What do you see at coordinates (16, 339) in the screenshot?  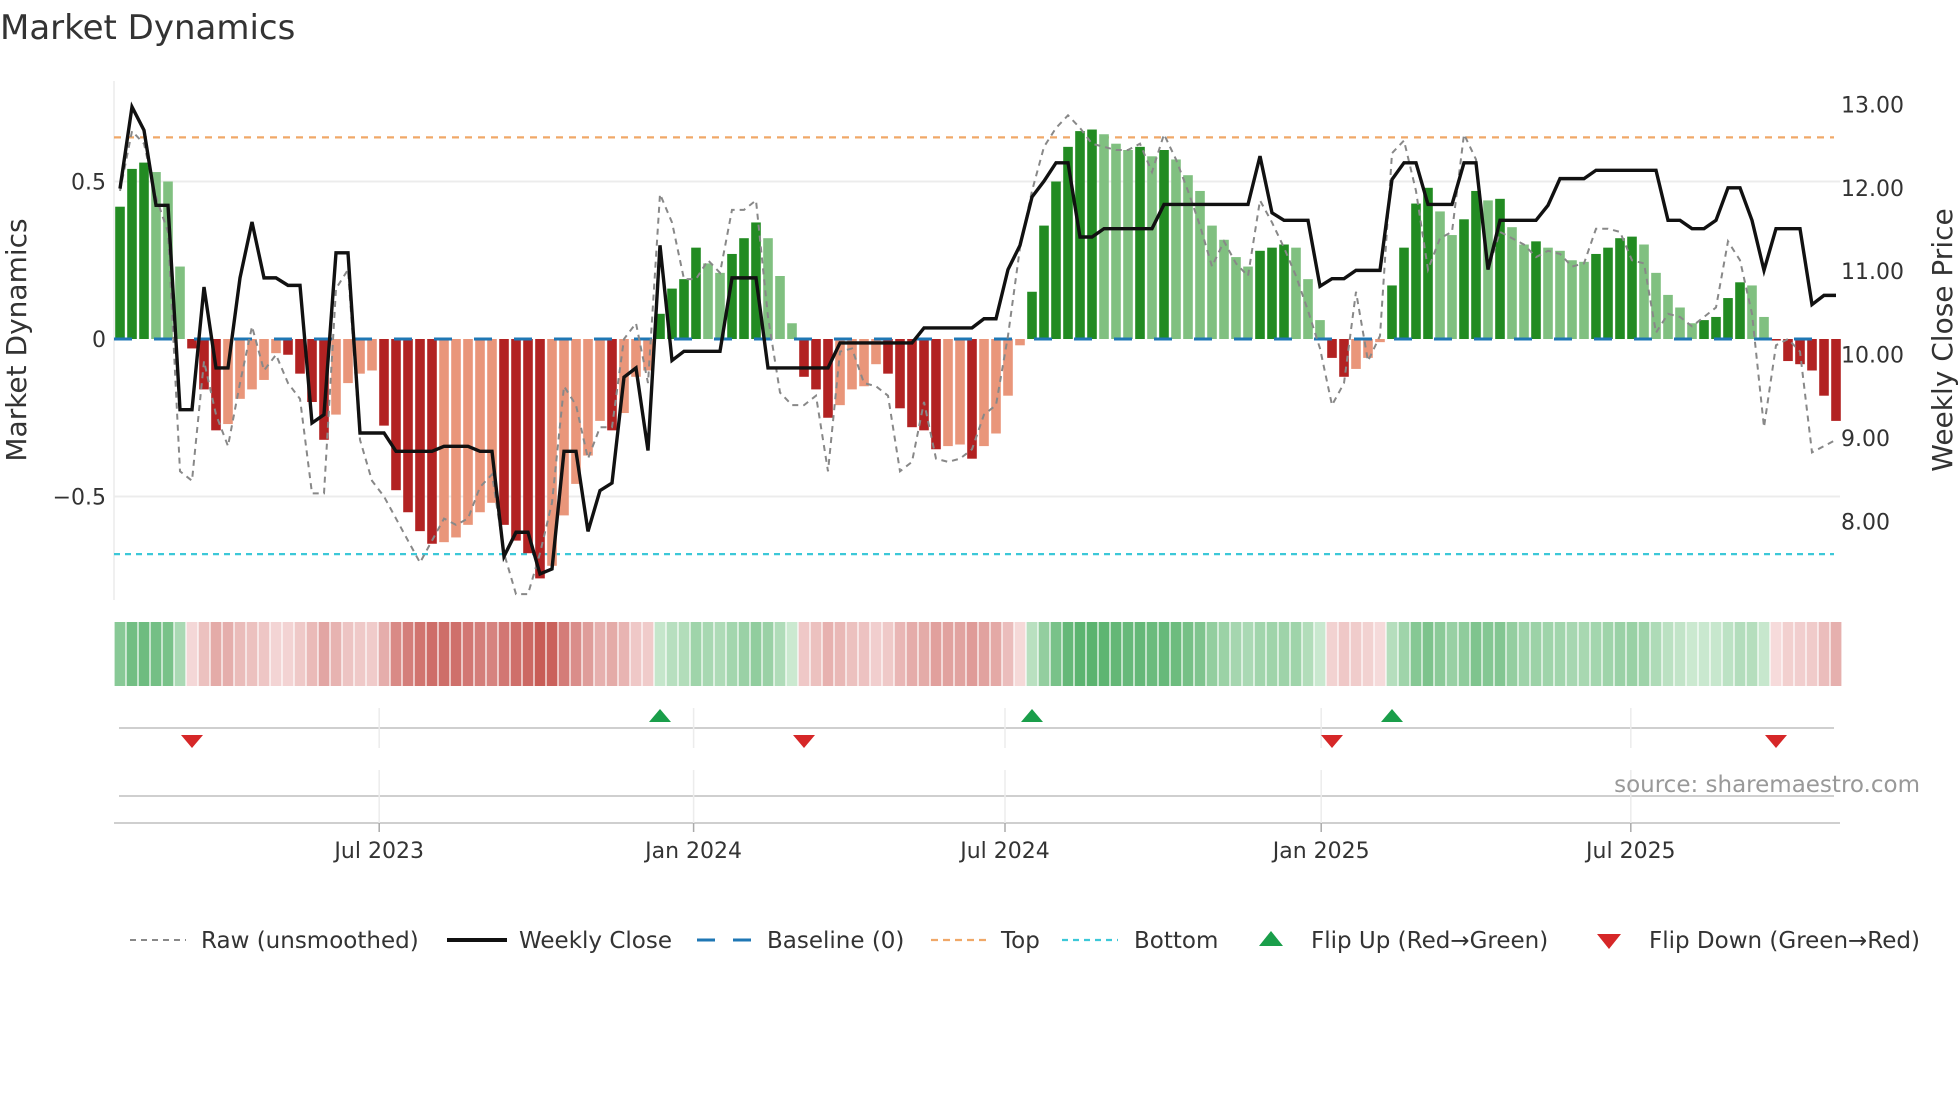 I see `left-axis-label: Market Dynamics` at bounding box center [16, 339].